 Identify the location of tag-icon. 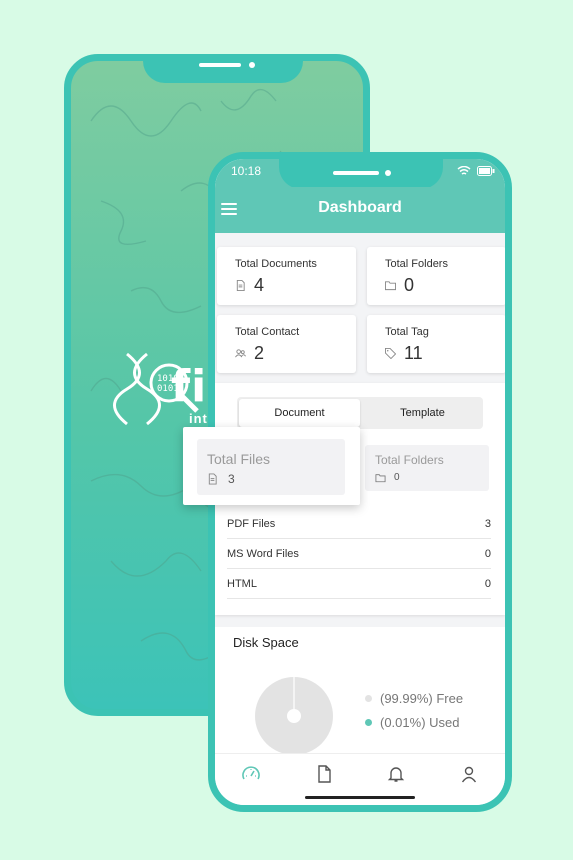
(390, 353).